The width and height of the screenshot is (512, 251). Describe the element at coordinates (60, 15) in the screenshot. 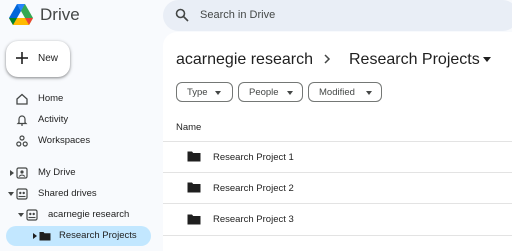

I see `app-title: Drive` at that location.